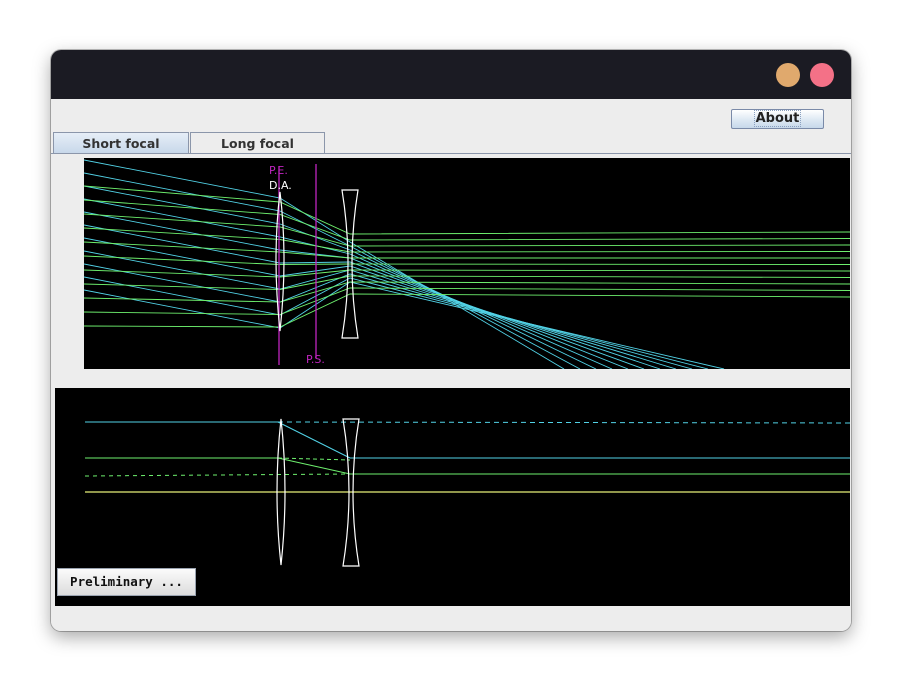  What do you see at coordinates (121, 152) in the screenshot?
I see `tab-short-focal-systems: Short focal systems` at bounding box center [121, 152].